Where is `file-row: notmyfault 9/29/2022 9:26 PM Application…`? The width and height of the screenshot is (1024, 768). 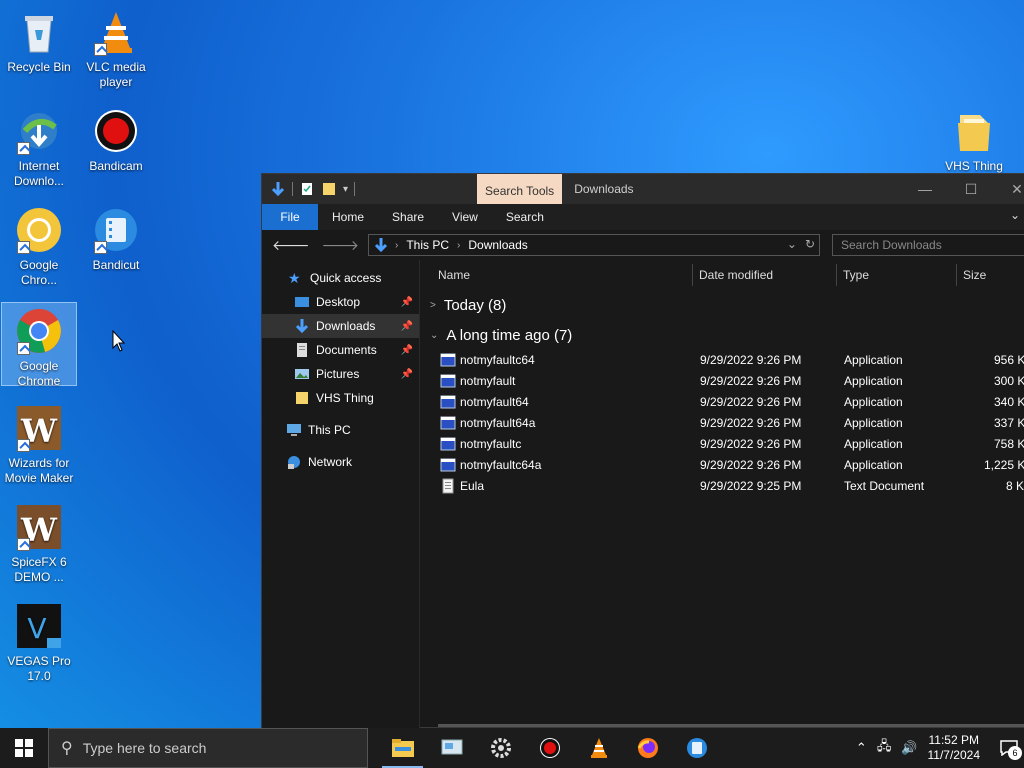
file-row: notmyfault 9/29/2022 9:26 PM Application… is located at coordinates (723, 381).